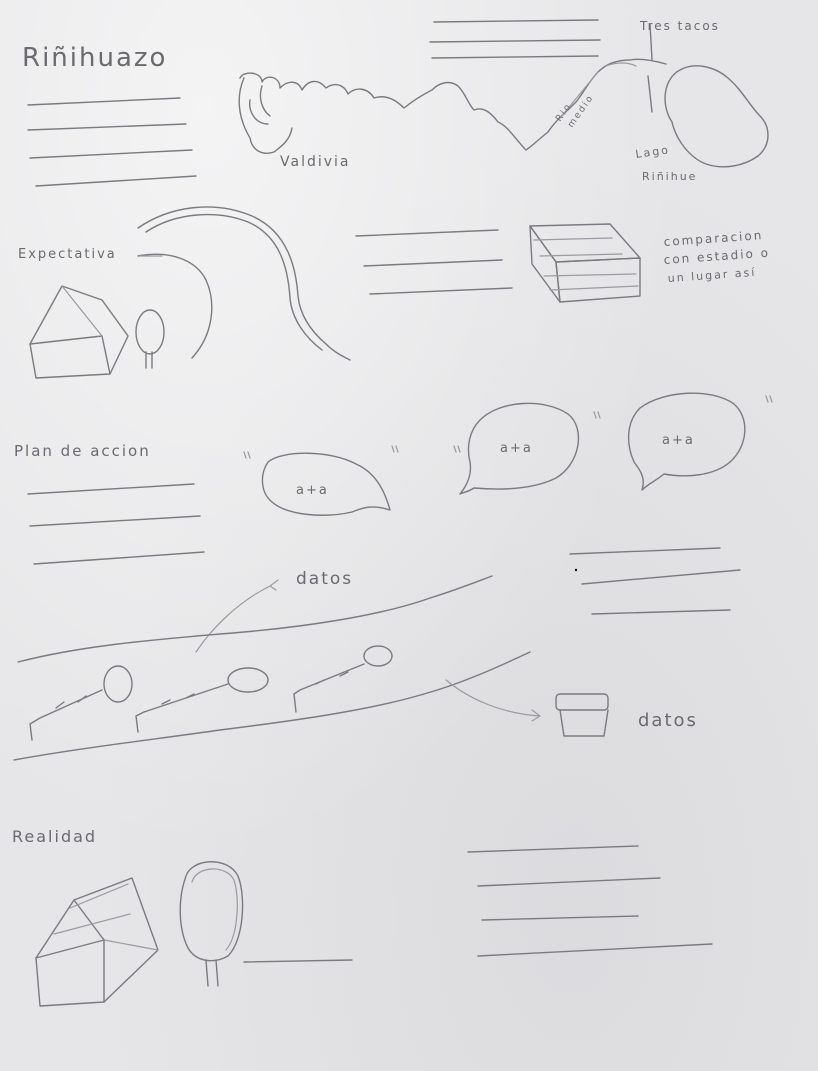 This screenshot has width=818, height=1071. I want to click on plan-right-text-lines, so click(655, 581).